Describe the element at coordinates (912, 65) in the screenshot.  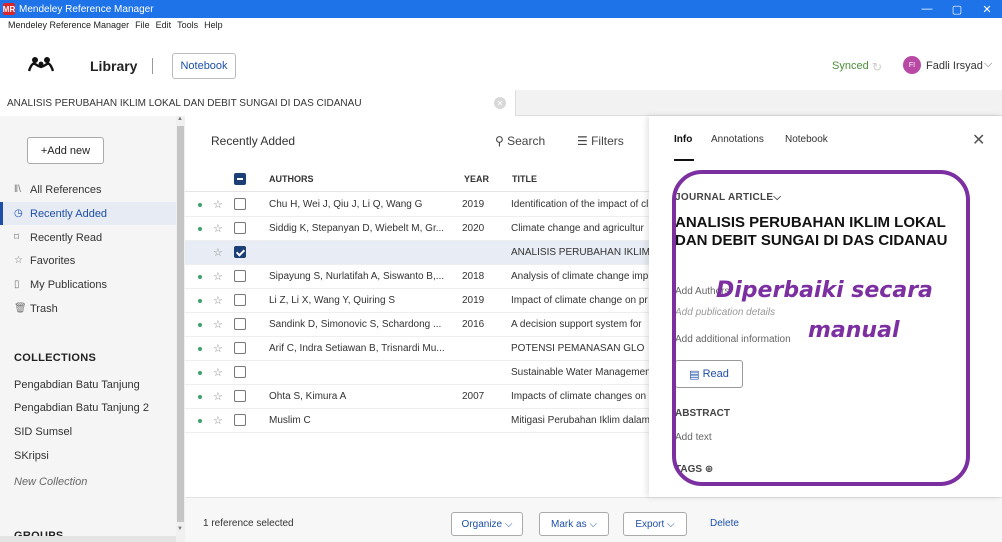
I see `avatar: FI` at that location.